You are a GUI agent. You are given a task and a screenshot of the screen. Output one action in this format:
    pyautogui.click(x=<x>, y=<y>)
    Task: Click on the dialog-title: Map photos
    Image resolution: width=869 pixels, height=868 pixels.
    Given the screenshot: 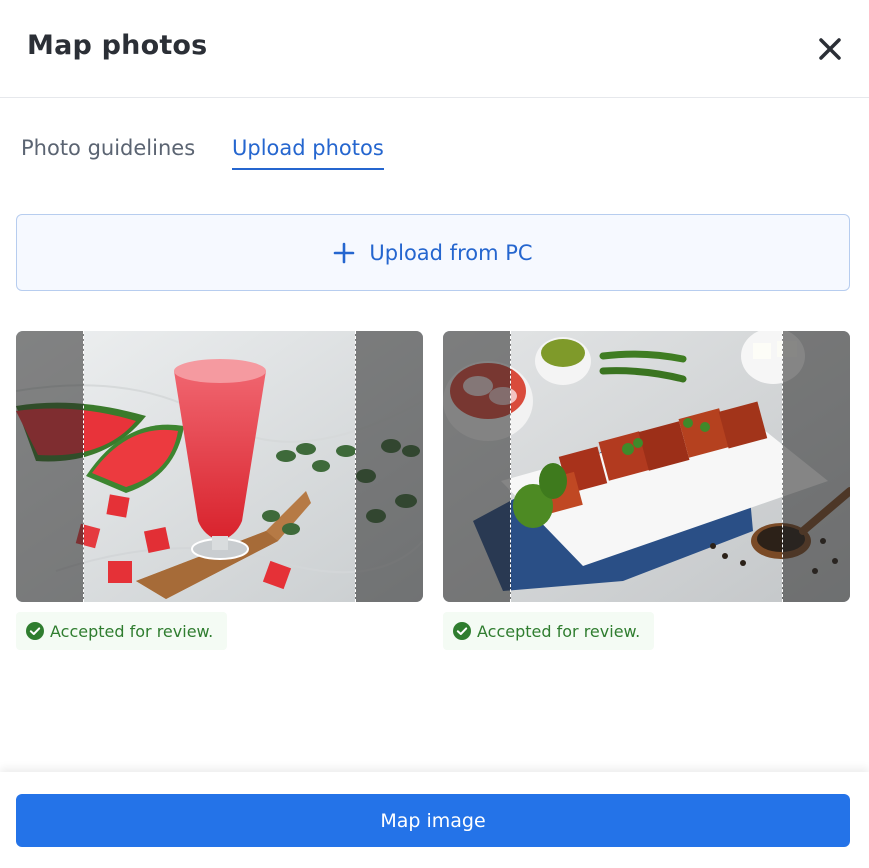 What is the action you would take?
    pyautogui.click(x=117, y=45)
    